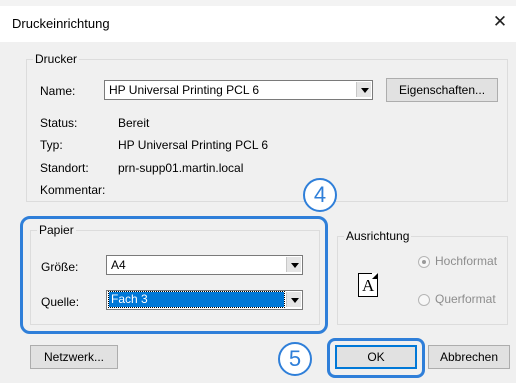  Describe the element at coordinates (295, 359) in the screenshot. I see `step-5-marker: 5` at that location.